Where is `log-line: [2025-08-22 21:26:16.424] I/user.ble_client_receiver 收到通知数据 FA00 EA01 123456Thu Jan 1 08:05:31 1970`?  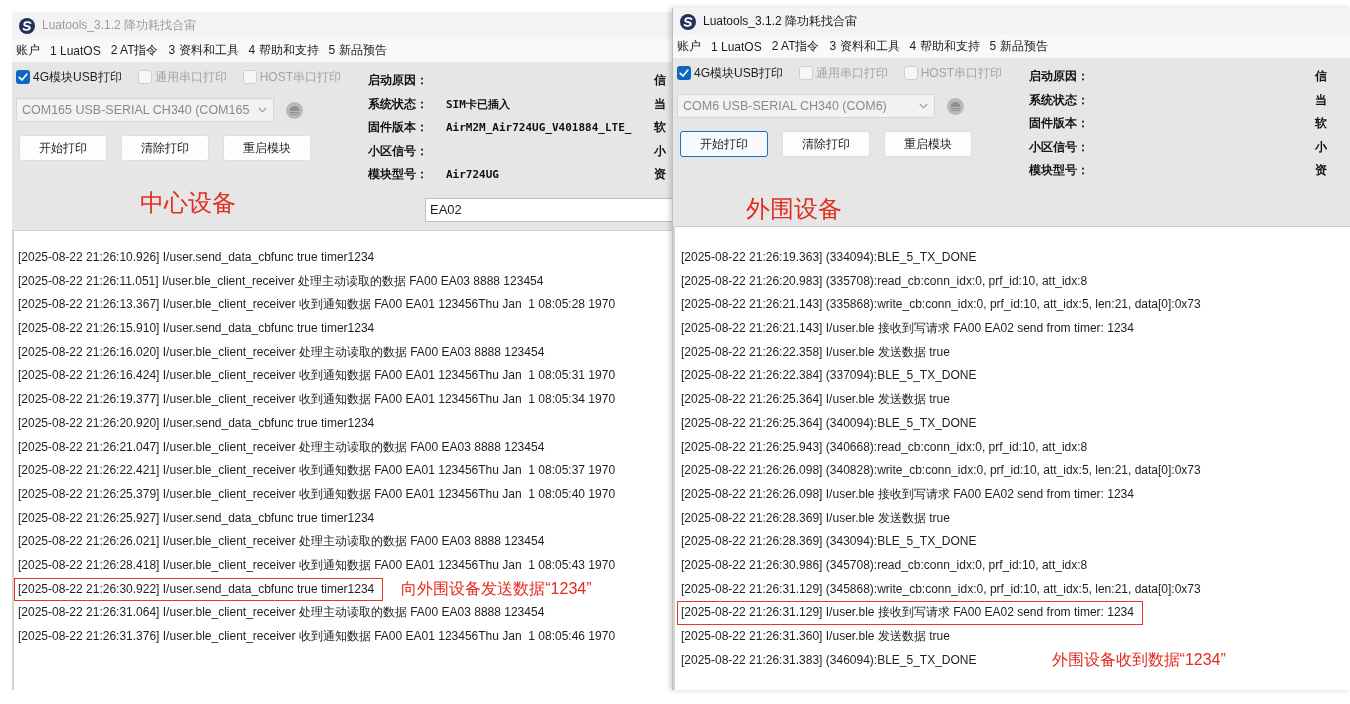
log-line: [2025-08-22 21:26:16.424] I/user.ble_client_receiver 收到通知数据 FA00 EA01 123456Thu Jan 1 08:05:31 1970 is located at coordinates (317, 376).